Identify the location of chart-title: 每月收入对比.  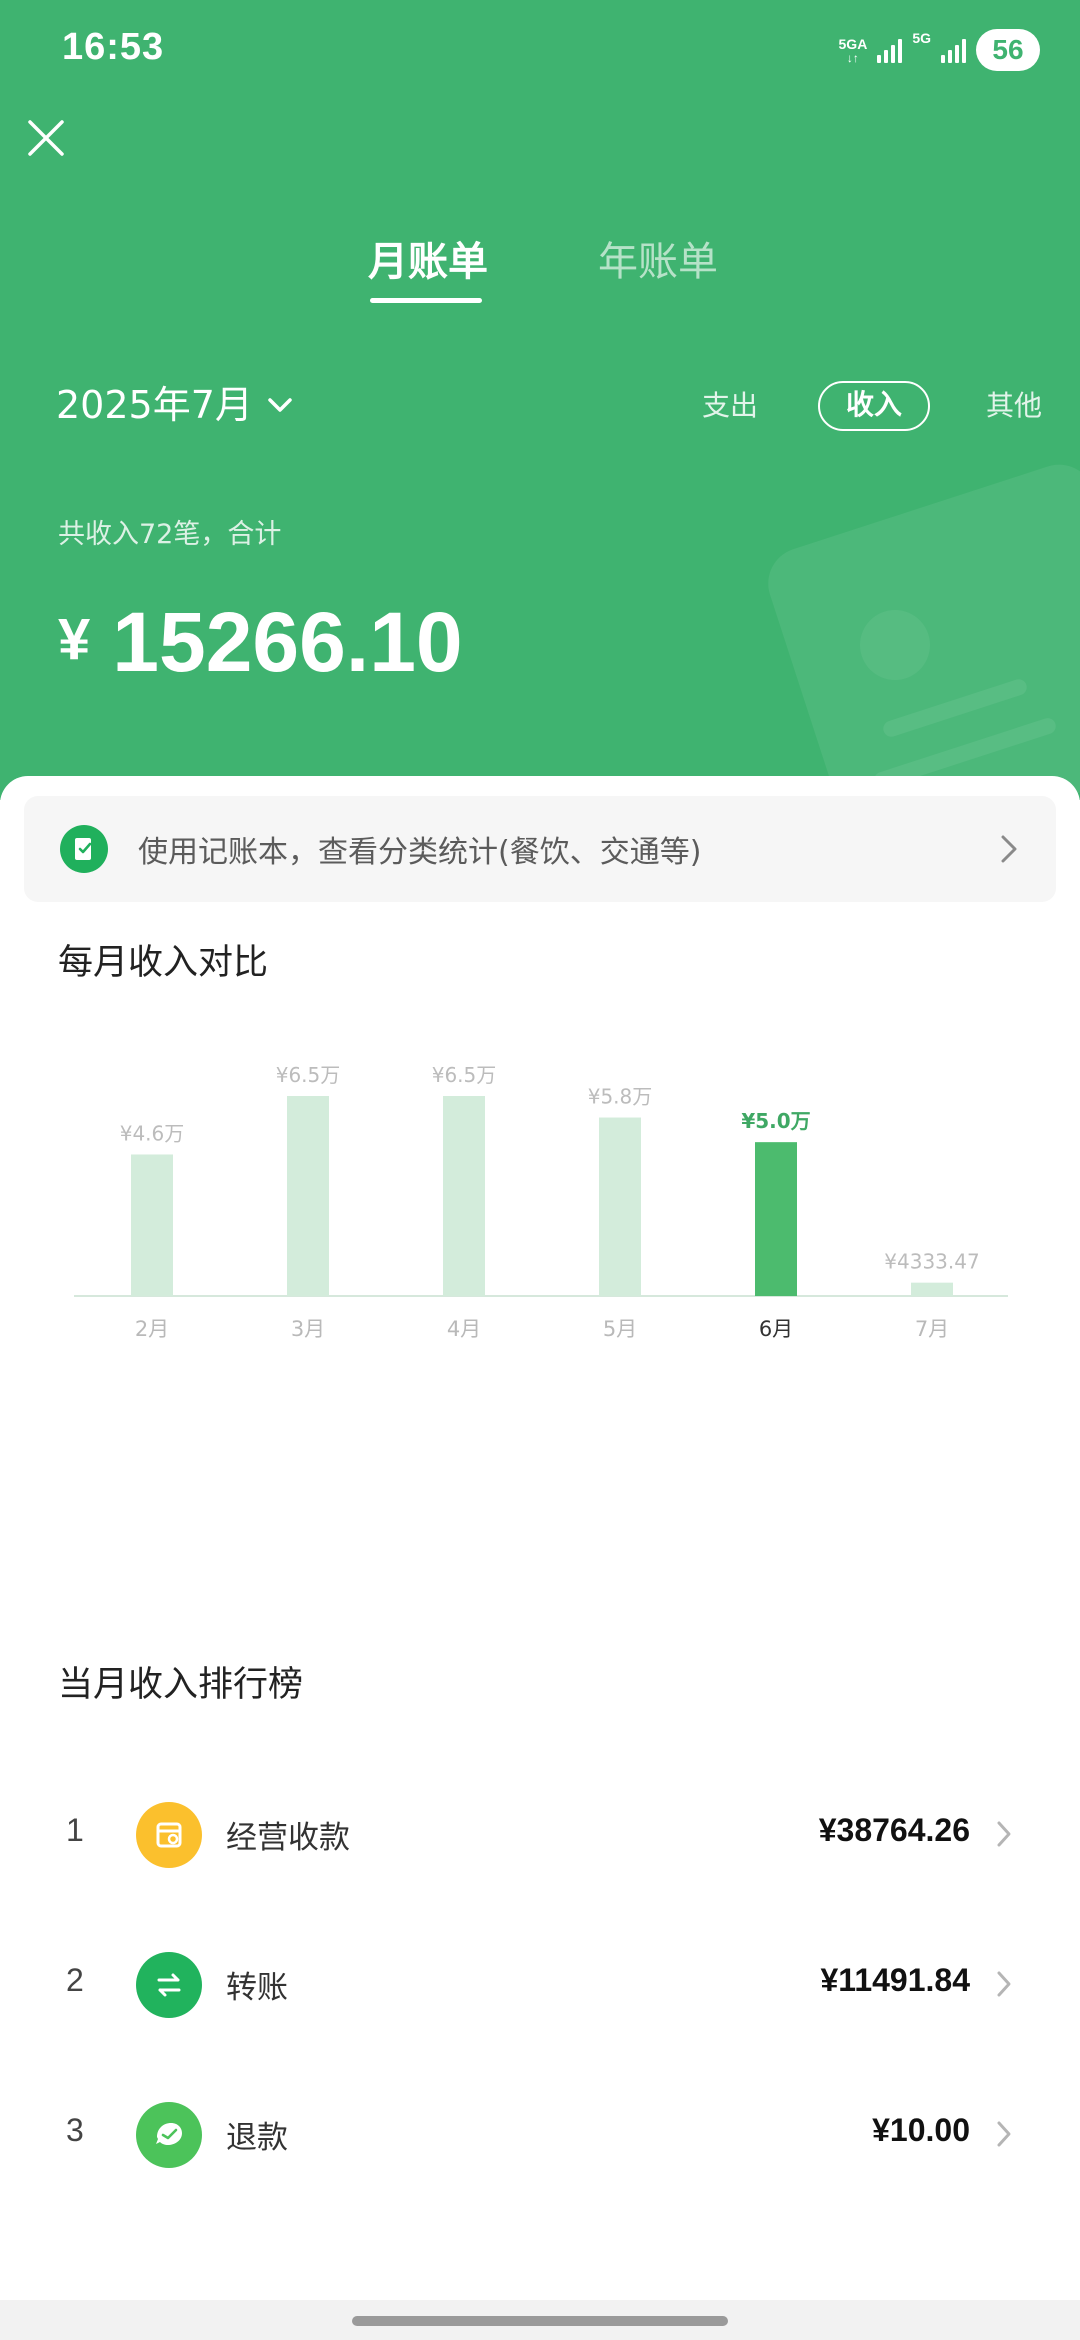
(163, 963).